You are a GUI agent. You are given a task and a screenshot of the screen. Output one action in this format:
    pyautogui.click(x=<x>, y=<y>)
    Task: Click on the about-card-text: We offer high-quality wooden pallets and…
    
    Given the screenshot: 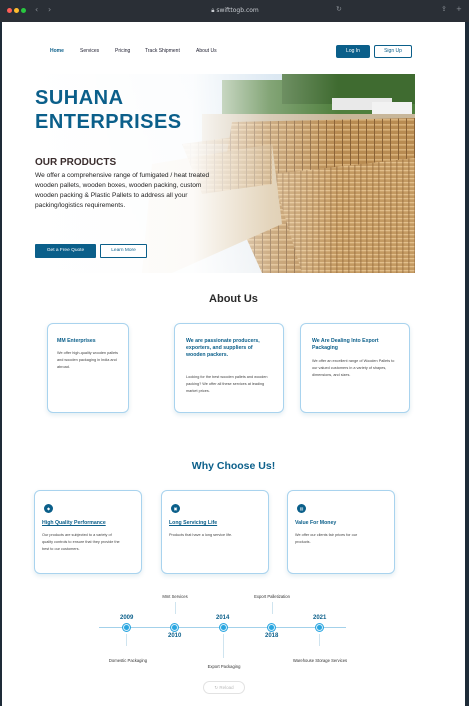 What is the action you would take?
    pyautogui.click(x=88, y=360)
    